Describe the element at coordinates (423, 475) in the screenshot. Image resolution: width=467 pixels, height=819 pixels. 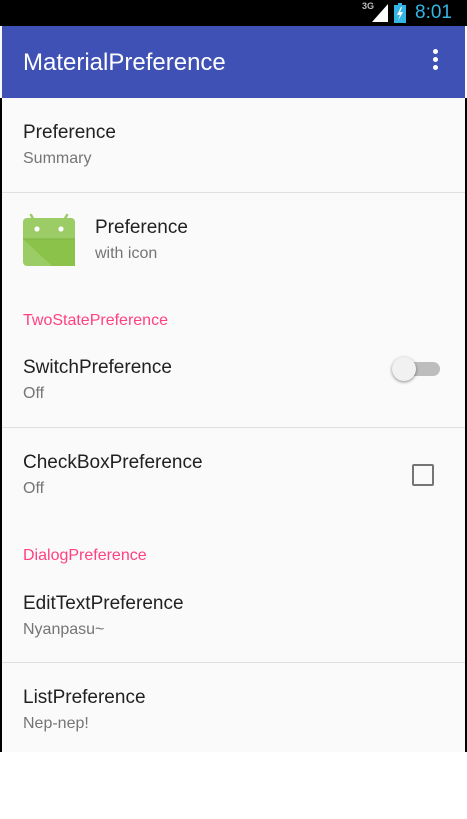
I see `checkbox` at that location.